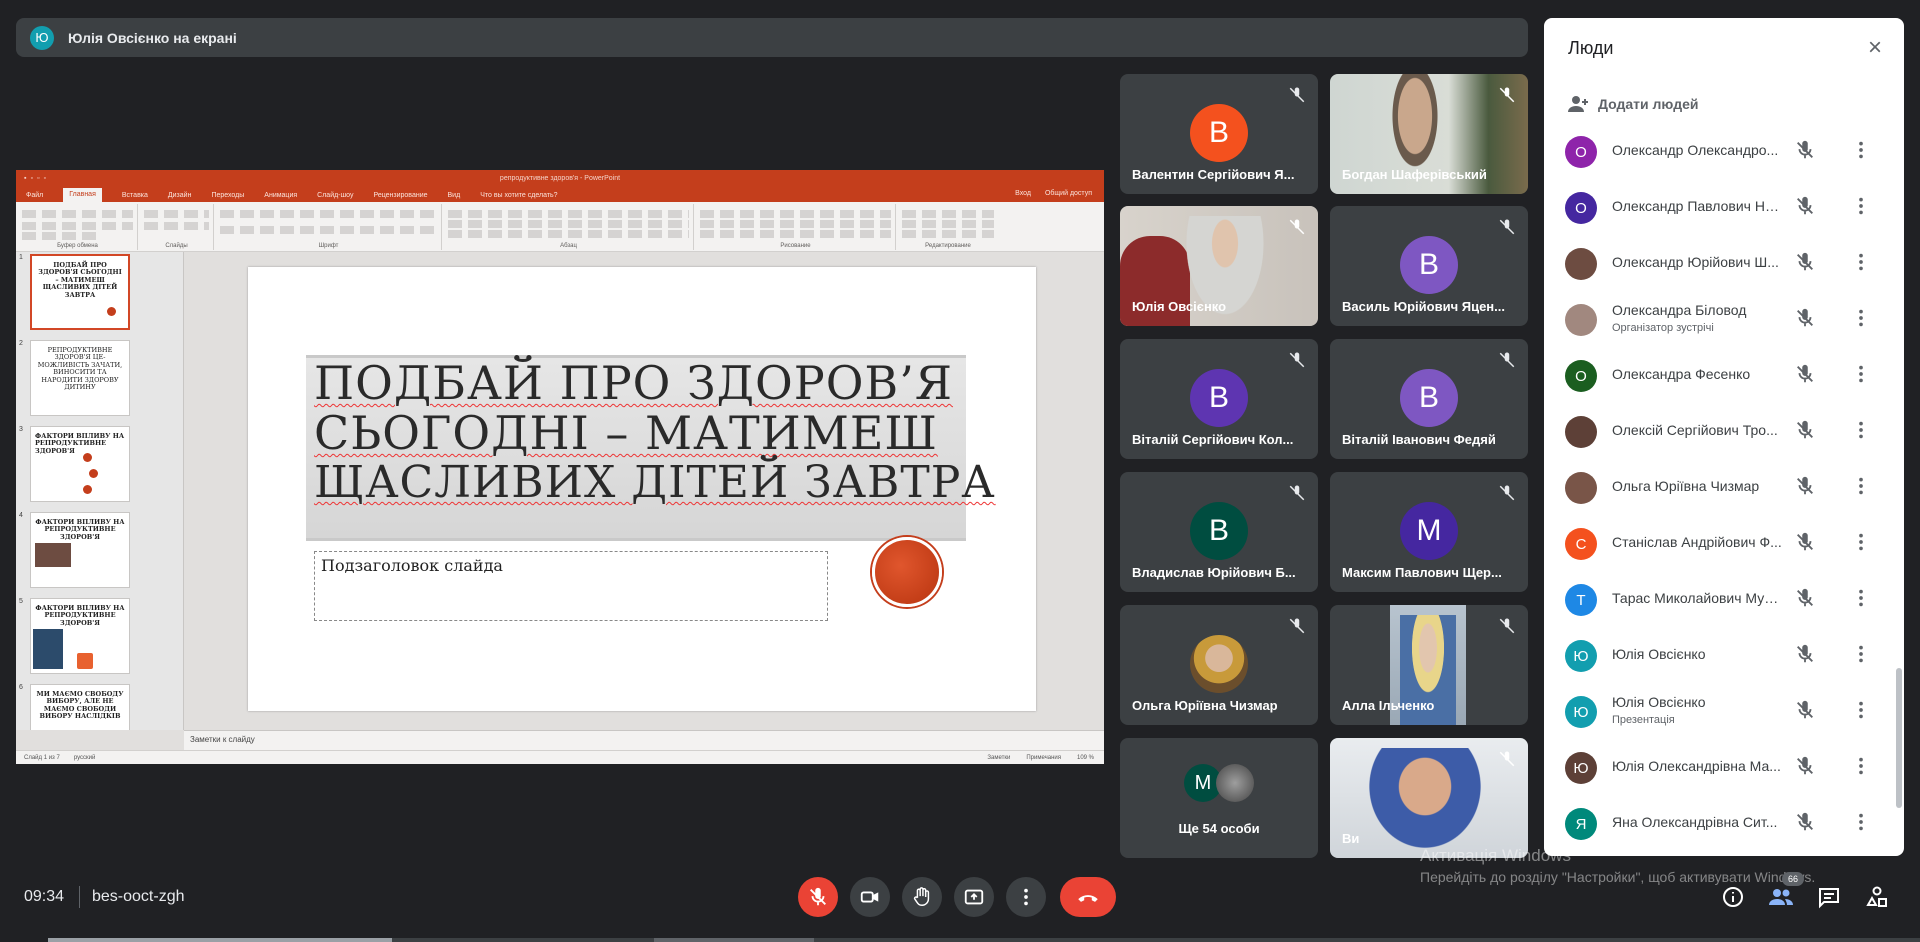 This screenshot has width=1920, height=942. I want to click on slide-notes: Заметки к слайду, so click(644, 740).